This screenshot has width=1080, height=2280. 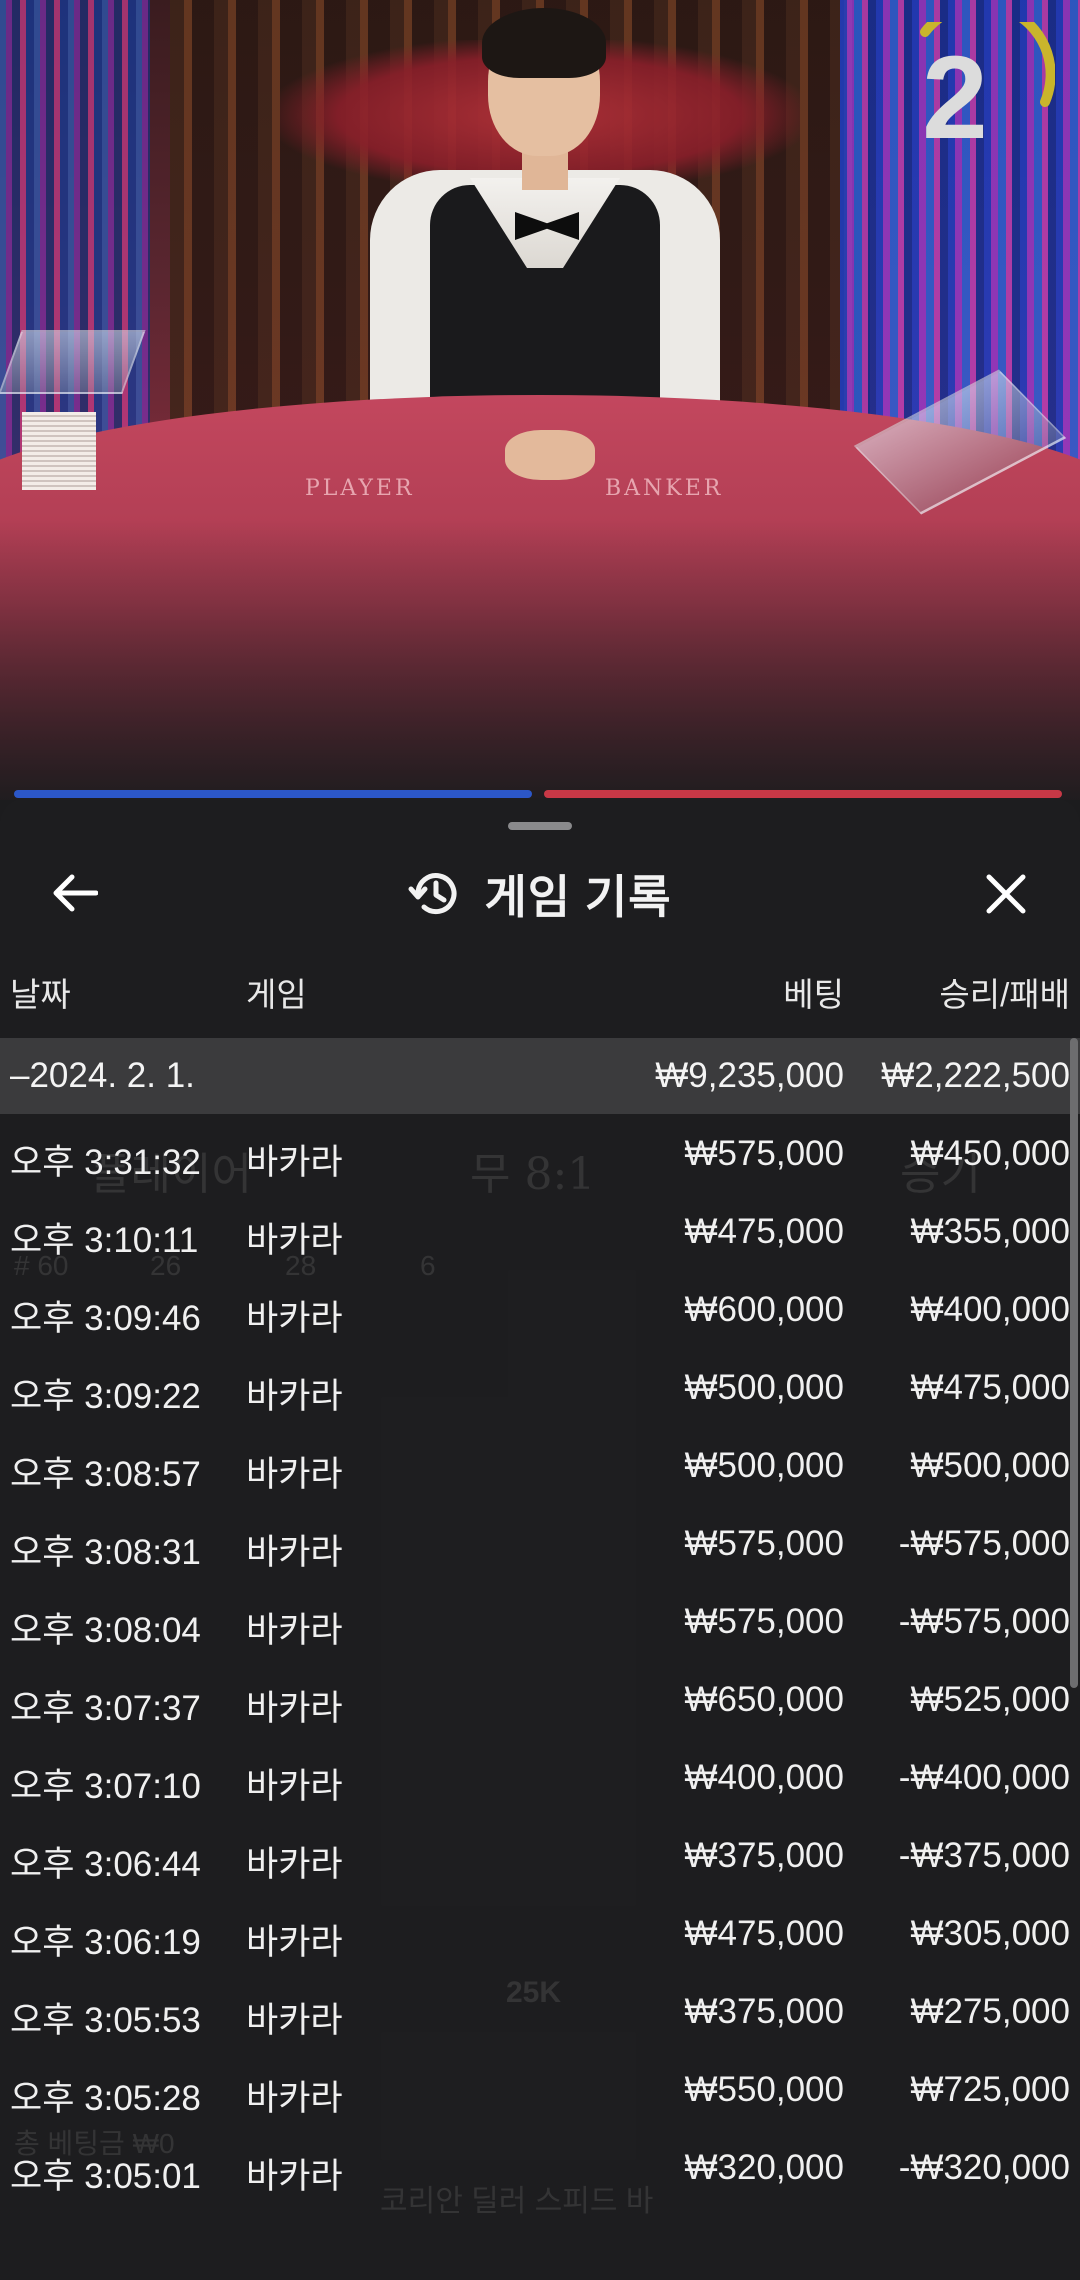 What do you see at coordinates (990, 1465) in the screenshot?
I see `row-win-loss: ₩500,000` at bounding box center [990, 1465].